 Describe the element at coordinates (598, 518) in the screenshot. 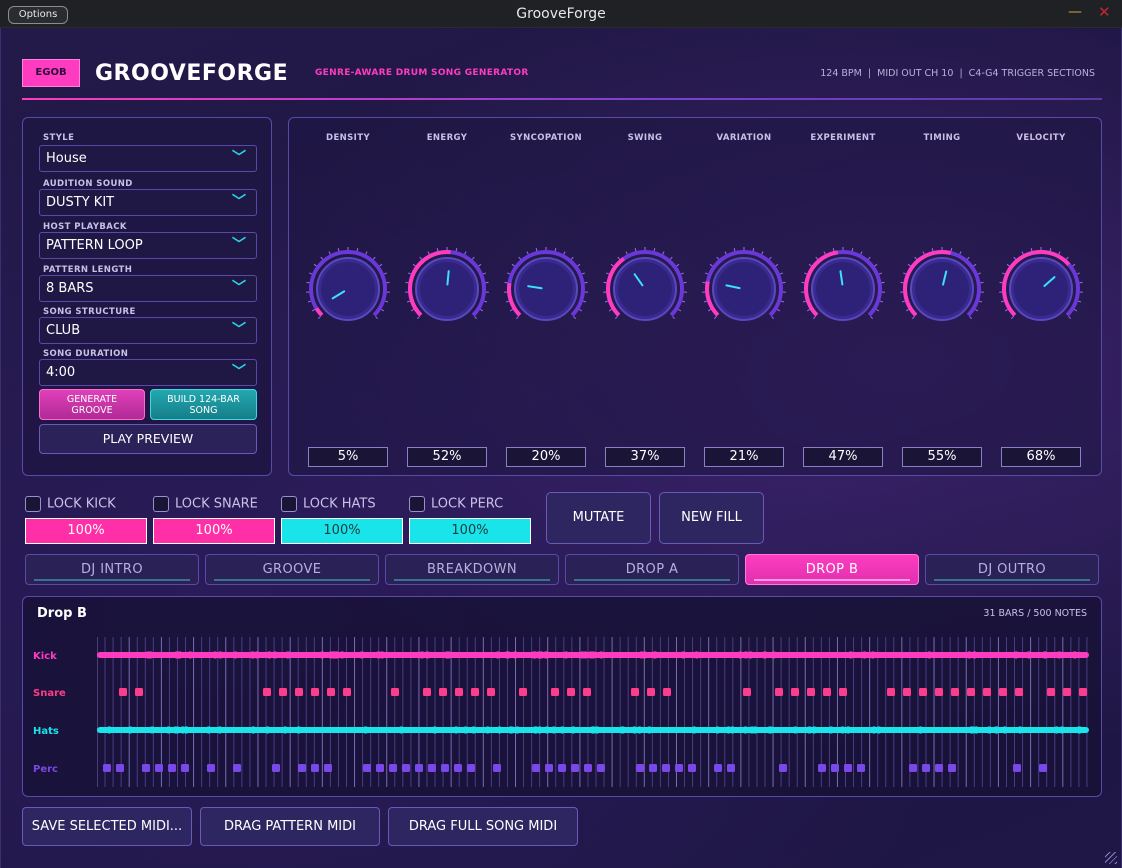

I see `mutate-button: MUTATE` at that location.